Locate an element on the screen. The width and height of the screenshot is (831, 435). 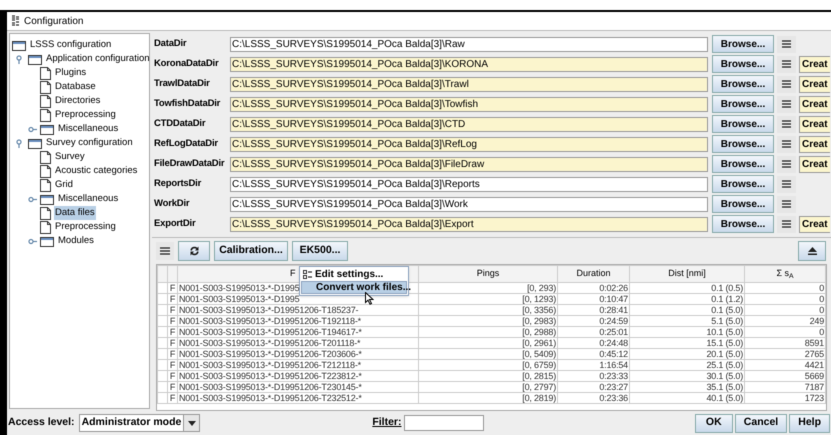
path-field: C:\LSSS_SURVEYS\S1995014_POca Balda[3]\CTD is located at coordinates (469, 124).